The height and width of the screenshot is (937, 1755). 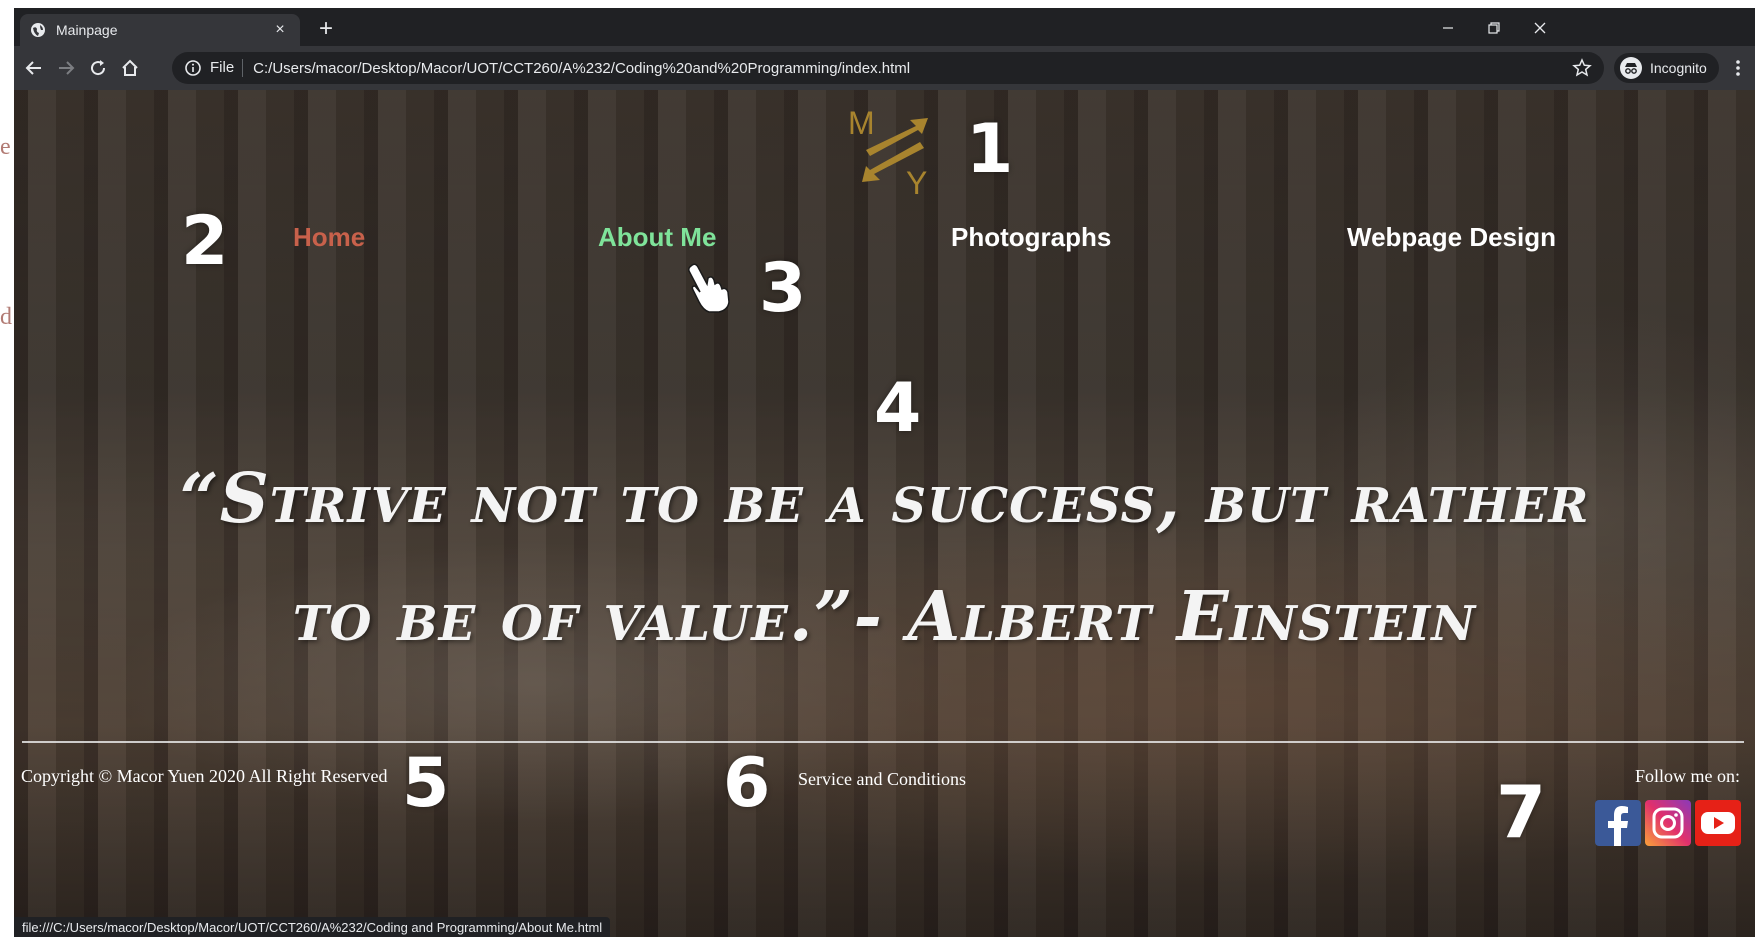 What do you see at coordinates (227, 68) in the screenshot?
I see `address-scheme: File` at bounding box center [227, 68].